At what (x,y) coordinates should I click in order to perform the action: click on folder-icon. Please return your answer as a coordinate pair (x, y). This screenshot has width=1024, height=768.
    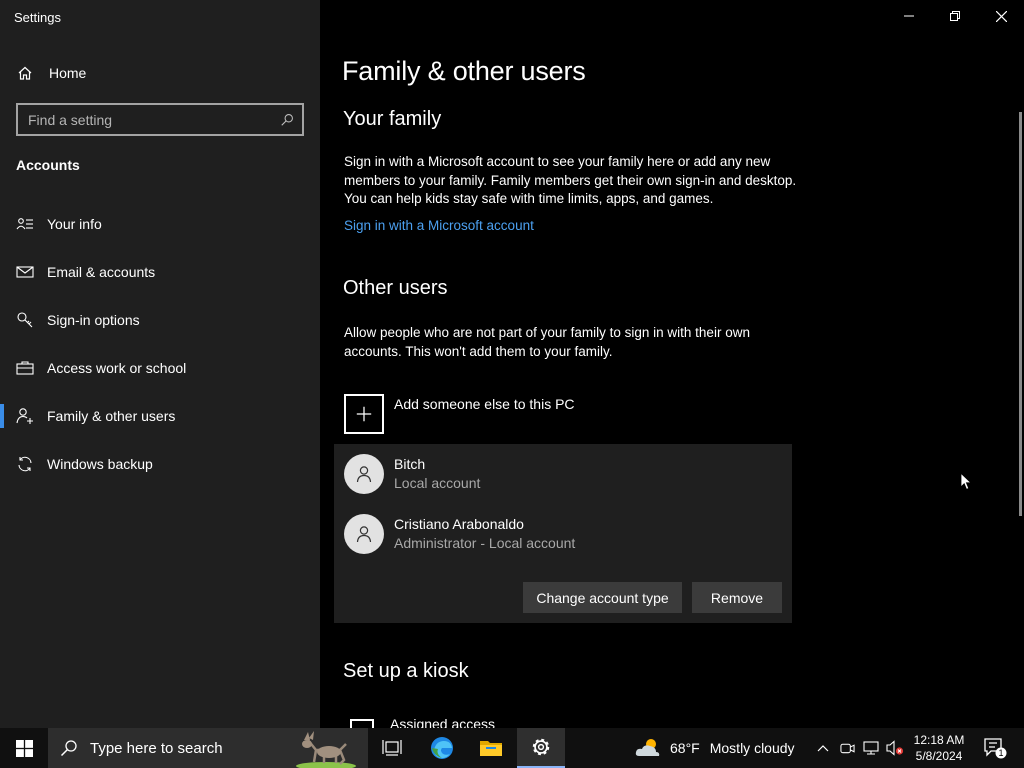
    Looking at the image, I should click on (491, 748).